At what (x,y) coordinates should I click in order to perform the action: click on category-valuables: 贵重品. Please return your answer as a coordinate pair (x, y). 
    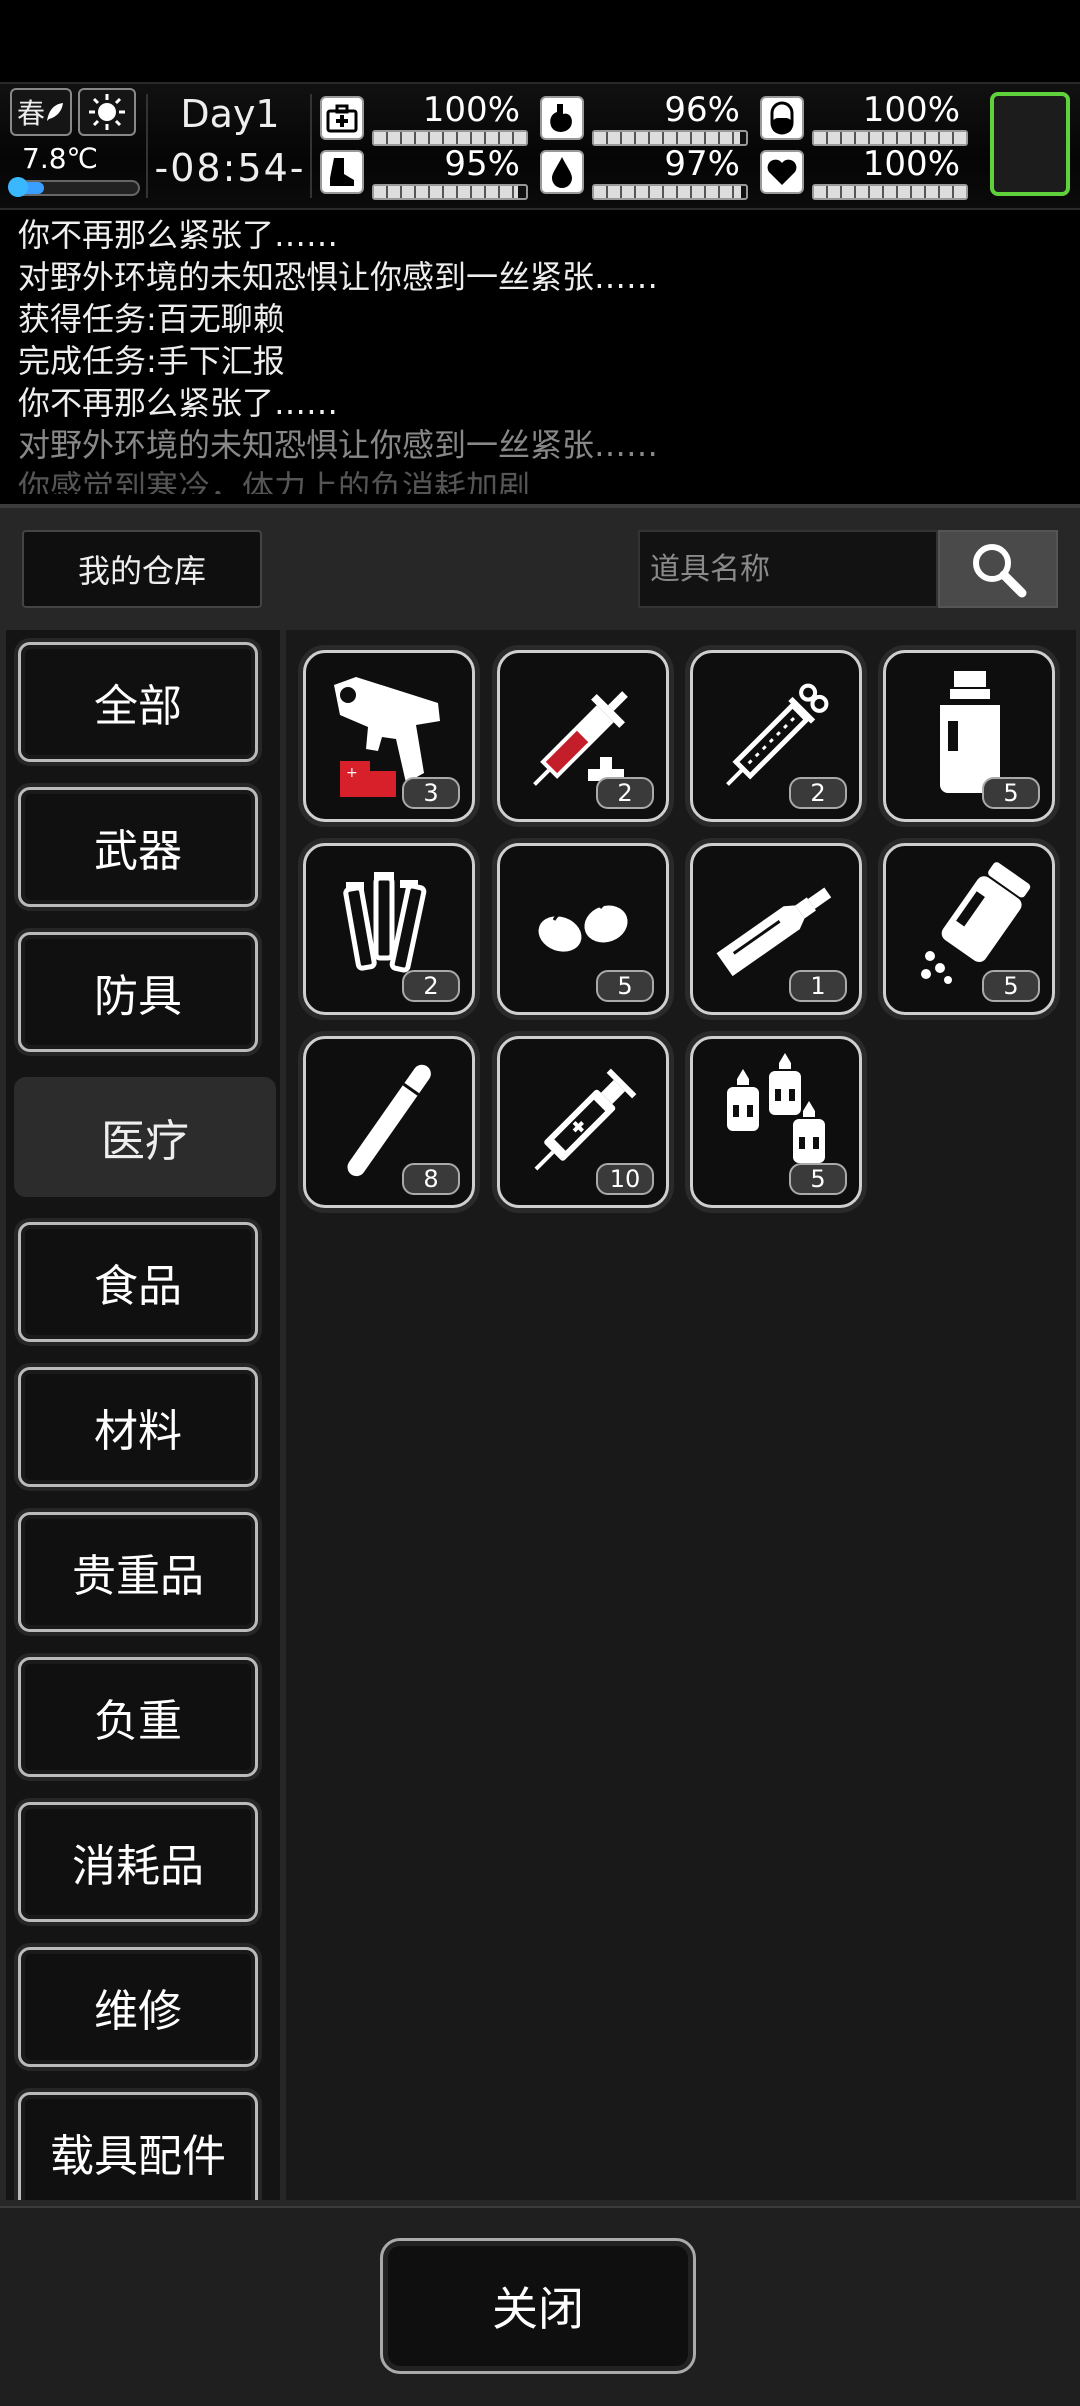
    Looking at the image, I should click on (138, 1572).